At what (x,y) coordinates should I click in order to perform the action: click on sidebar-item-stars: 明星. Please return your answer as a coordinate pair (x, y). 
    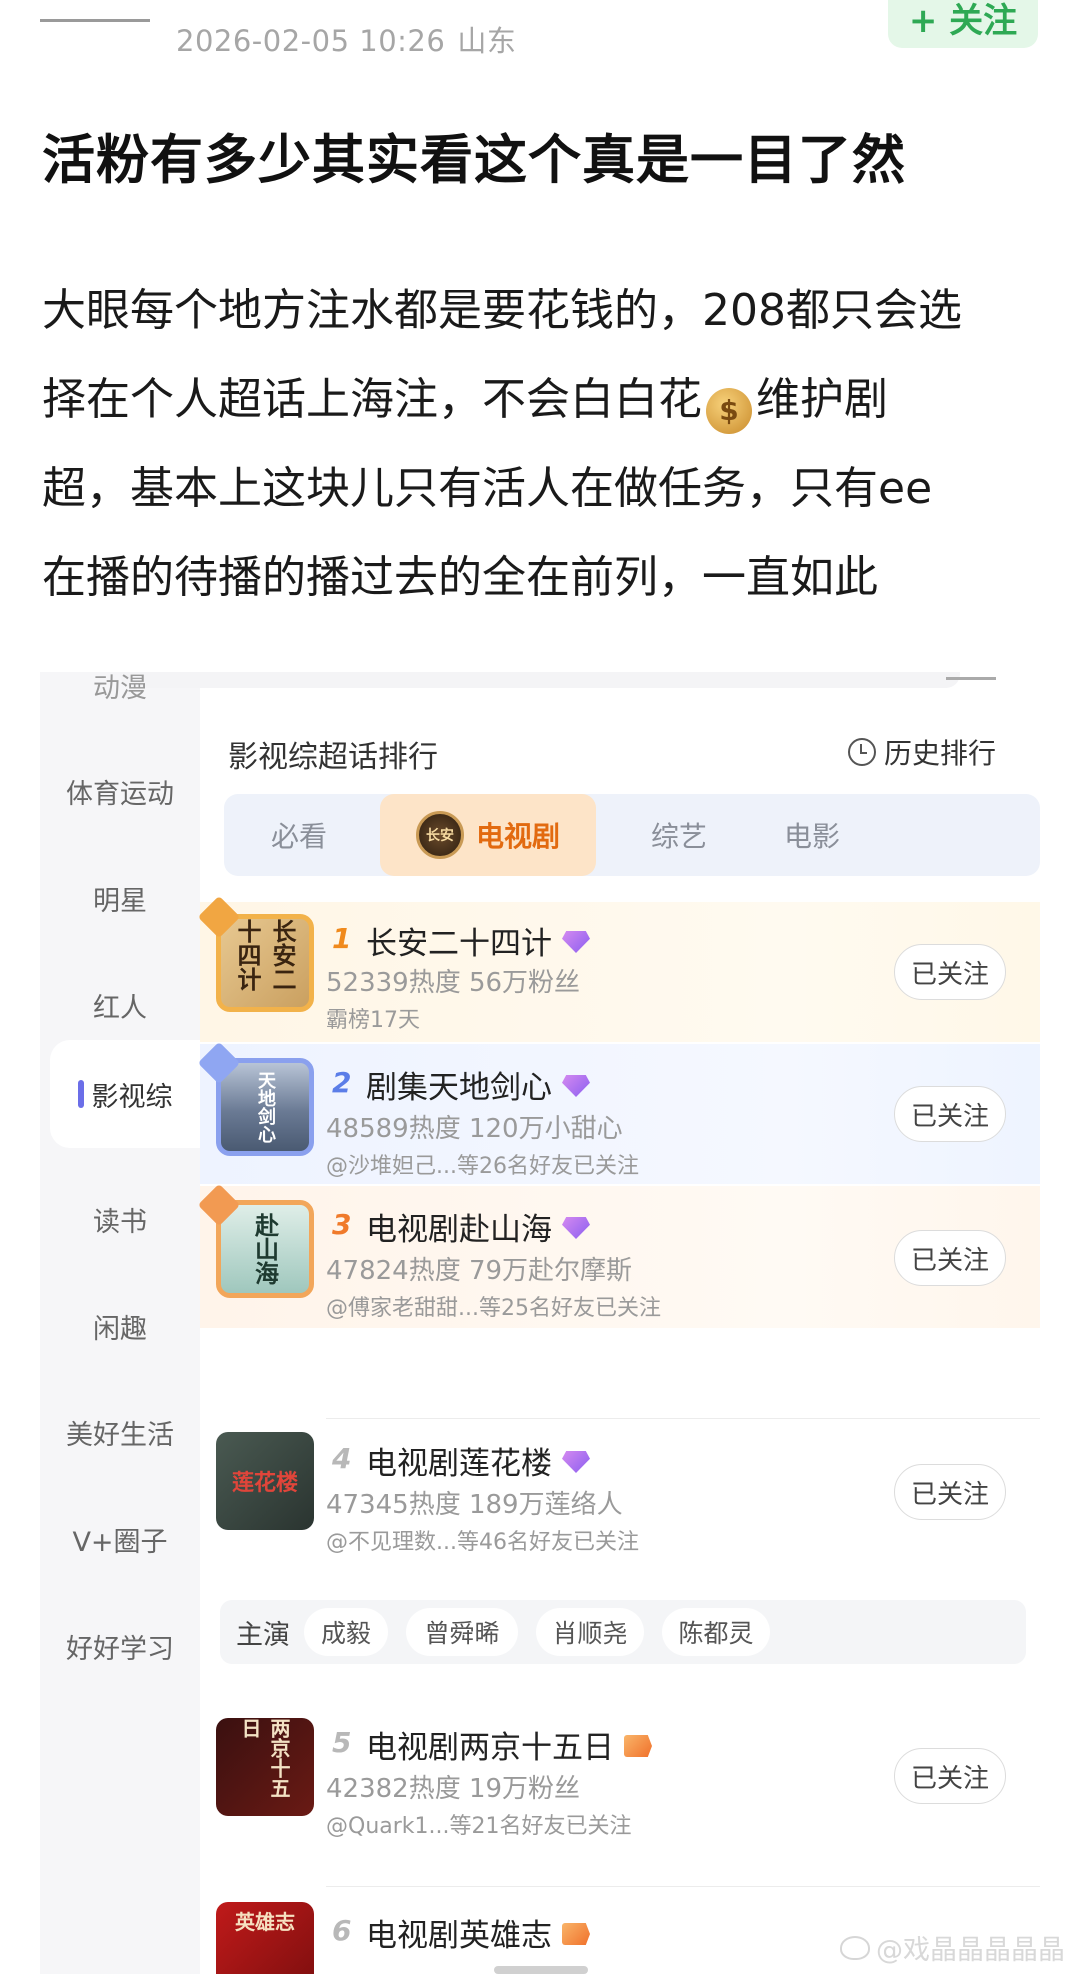
    Looking at the image, I should click on (120, 898).